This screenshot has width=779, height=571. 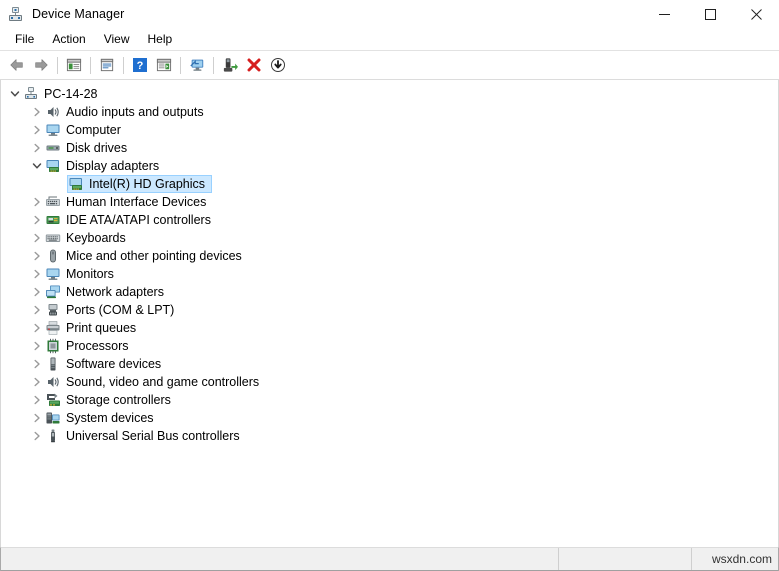 What do you see at coordinates (389, 364) in the screenshot?
I see `tree-node: Software devices` at bounding box center [389, 364].